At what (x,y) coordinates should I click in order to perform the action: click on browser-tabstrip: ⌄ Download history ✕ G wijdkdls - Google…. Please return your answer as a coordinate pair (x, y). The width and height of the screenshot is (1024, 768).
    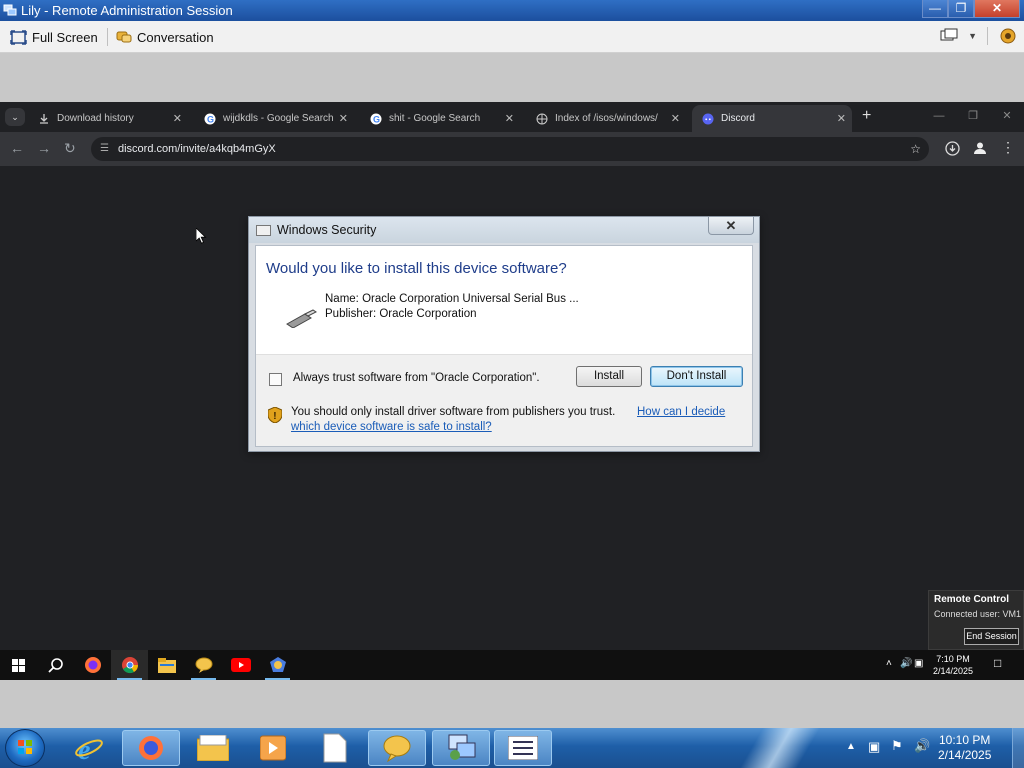
    Looking at the image, I should click on (512, 117).